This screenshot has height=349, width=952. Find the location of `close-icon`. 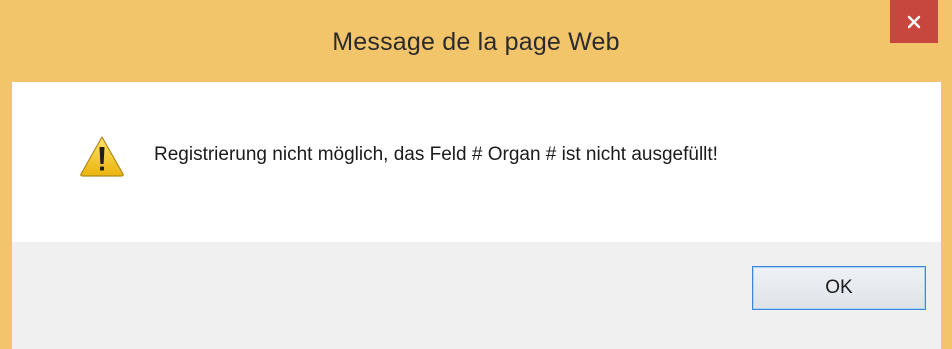

close-icon is located at coordinates (914, 21).